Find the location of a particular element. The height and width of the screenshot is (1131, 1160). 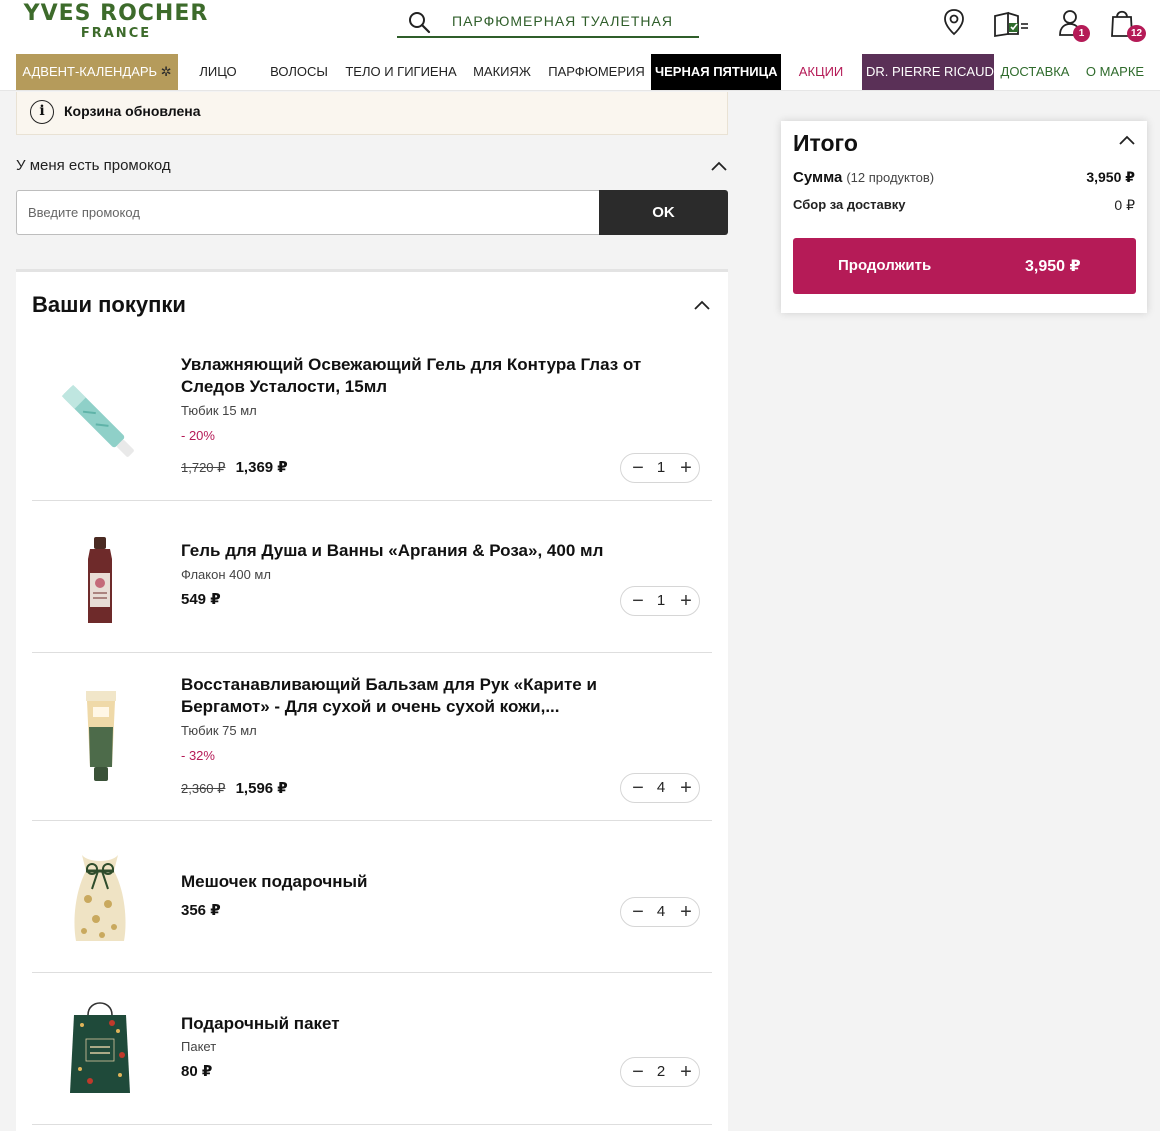

item-discount: - 20% is located at coordinates (198, 435).